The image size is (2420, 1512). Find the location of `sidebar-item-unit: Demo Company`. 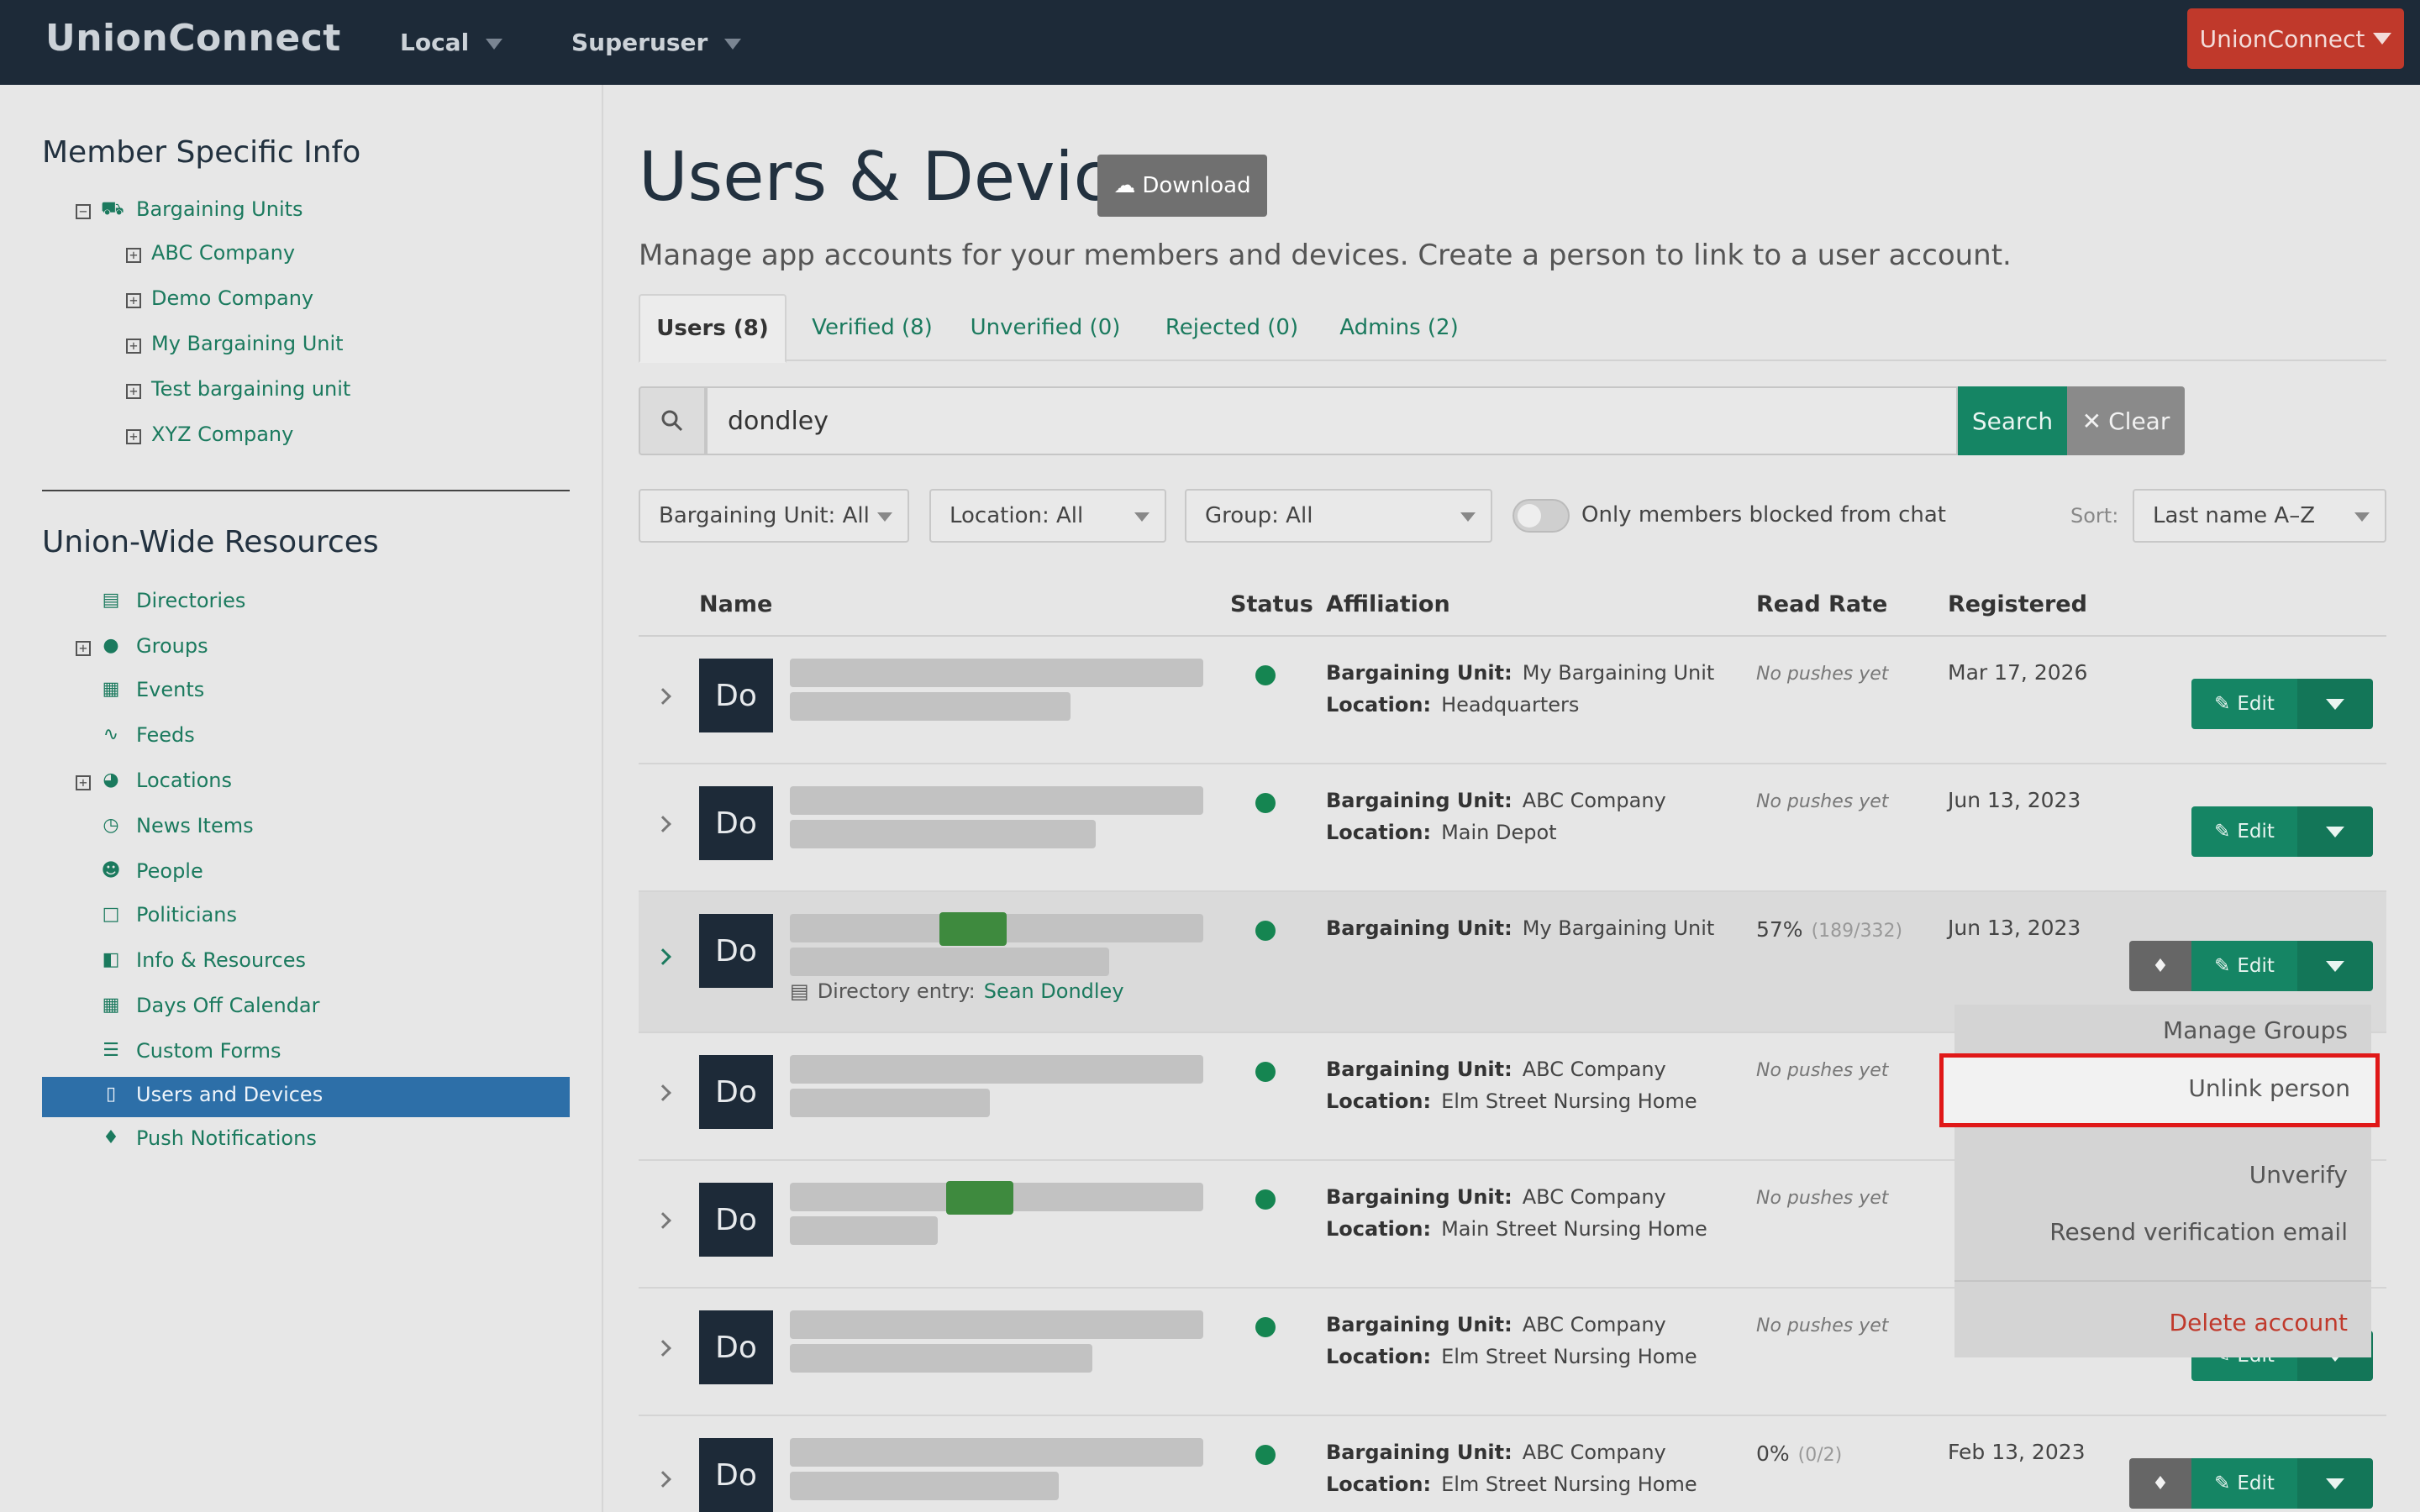

sidebar-item-unit: Demo Company is located at coordinates (232, 298).